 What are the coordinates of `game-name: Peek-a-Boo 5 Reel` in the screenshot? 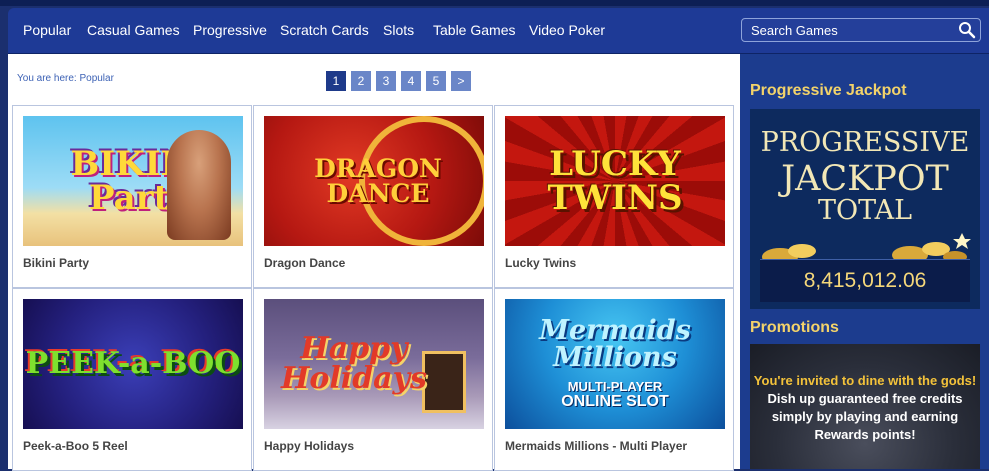 It's located at (75, 446).